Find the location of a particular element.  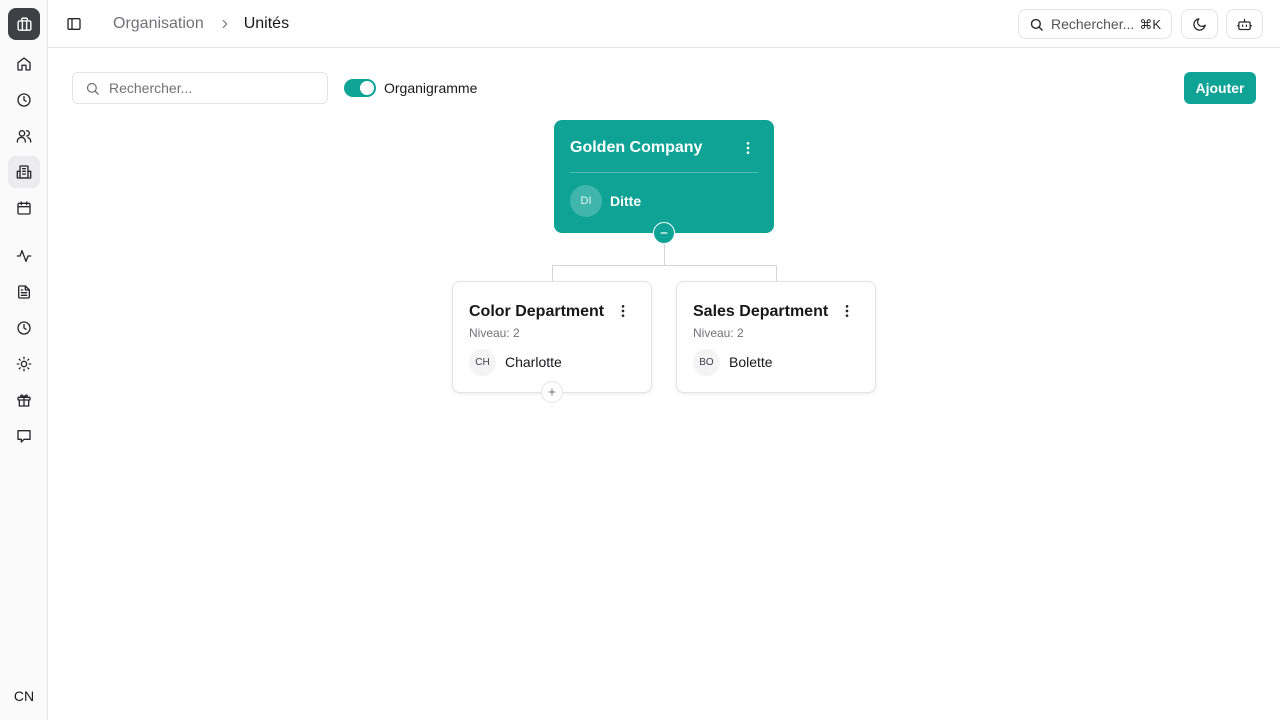

chevron-right-icon is located at coordinates (225, 24).